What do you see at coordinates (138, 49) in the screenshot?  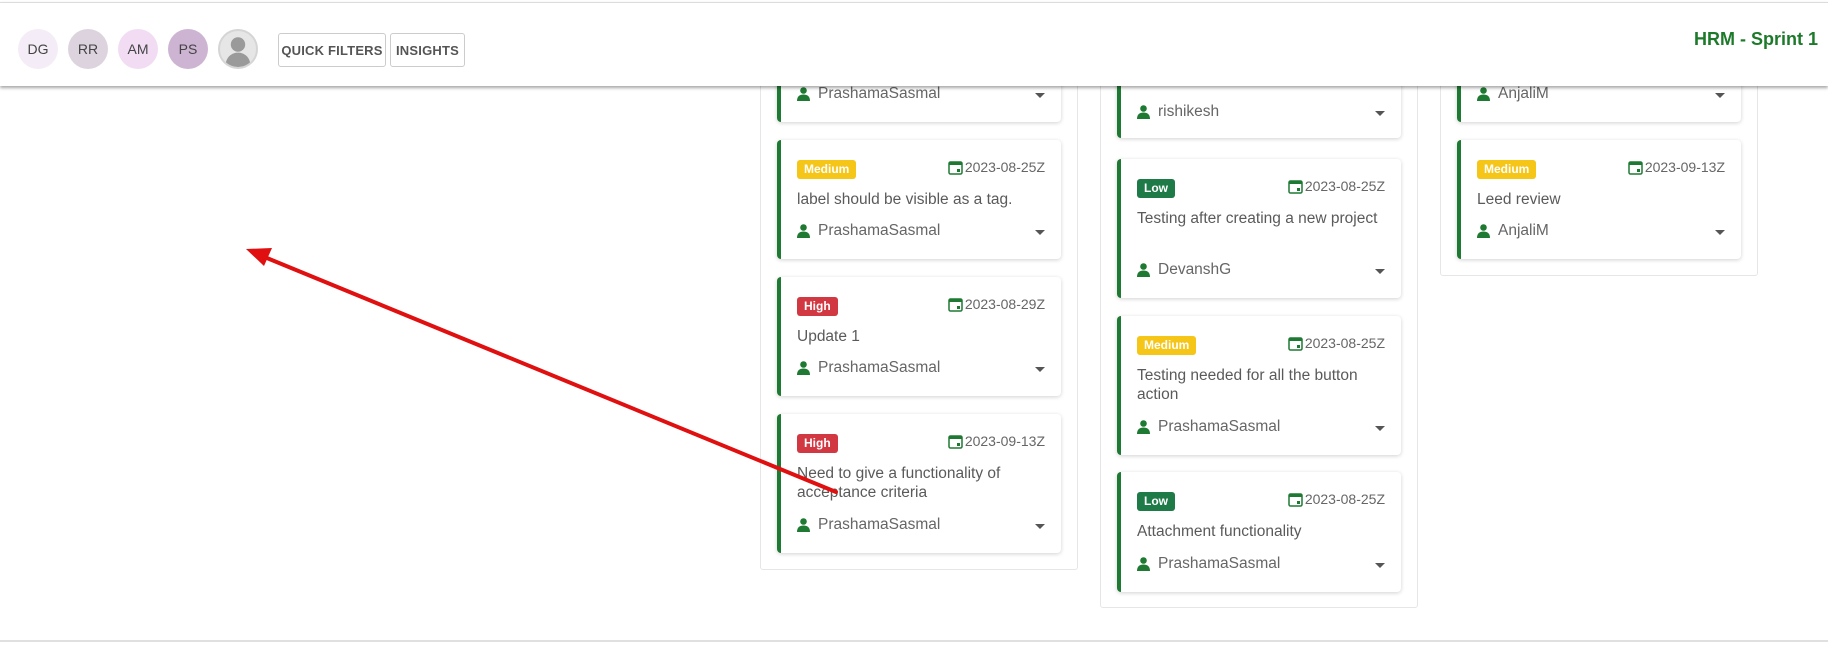 I see `avatar-am: AM` at bounding box center [138, 49].